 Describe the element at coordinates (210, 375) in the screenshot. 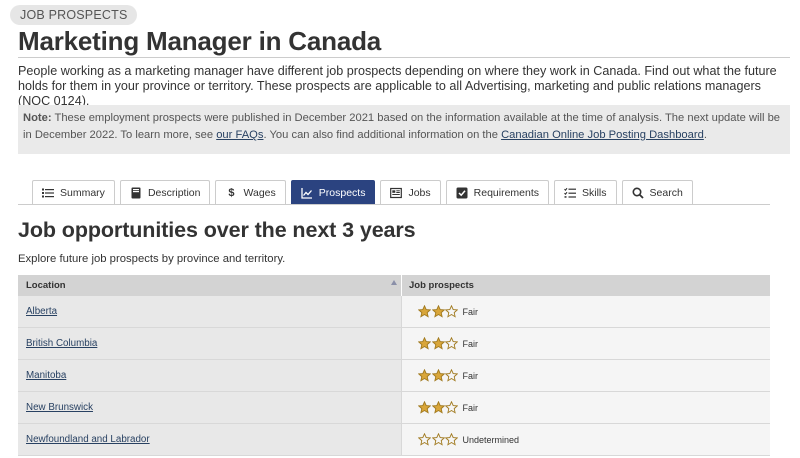

I see `location-cell: Manitoba` at that location.